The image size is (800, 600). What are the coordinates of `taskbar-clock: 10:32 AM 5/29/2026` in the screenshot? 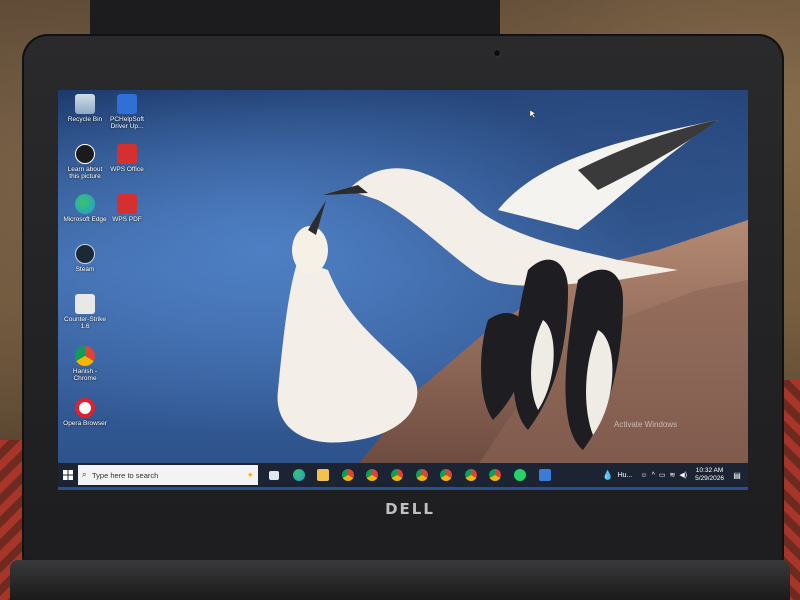 It's located at (709, 475).